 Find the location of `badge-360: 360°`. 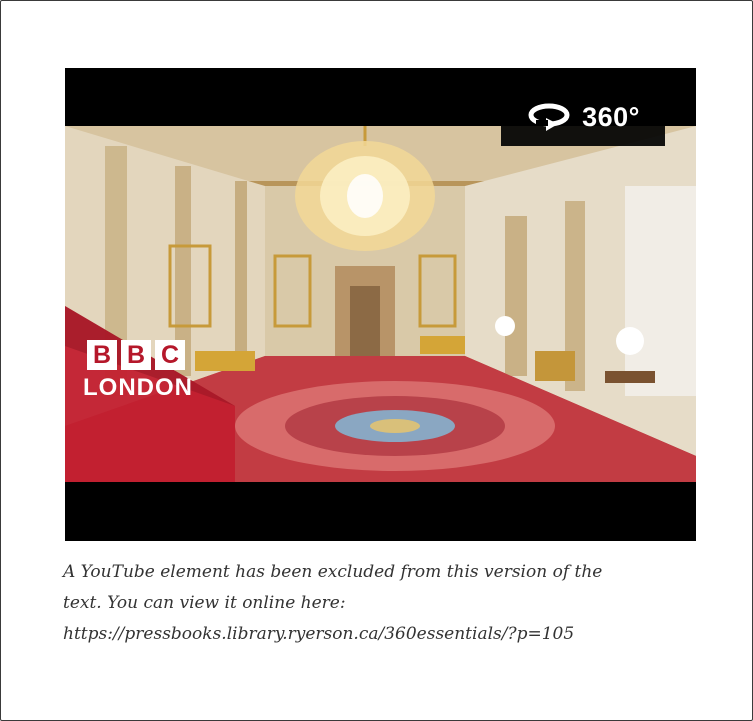

badge-360: 360° is located at coordinates (583, 117).